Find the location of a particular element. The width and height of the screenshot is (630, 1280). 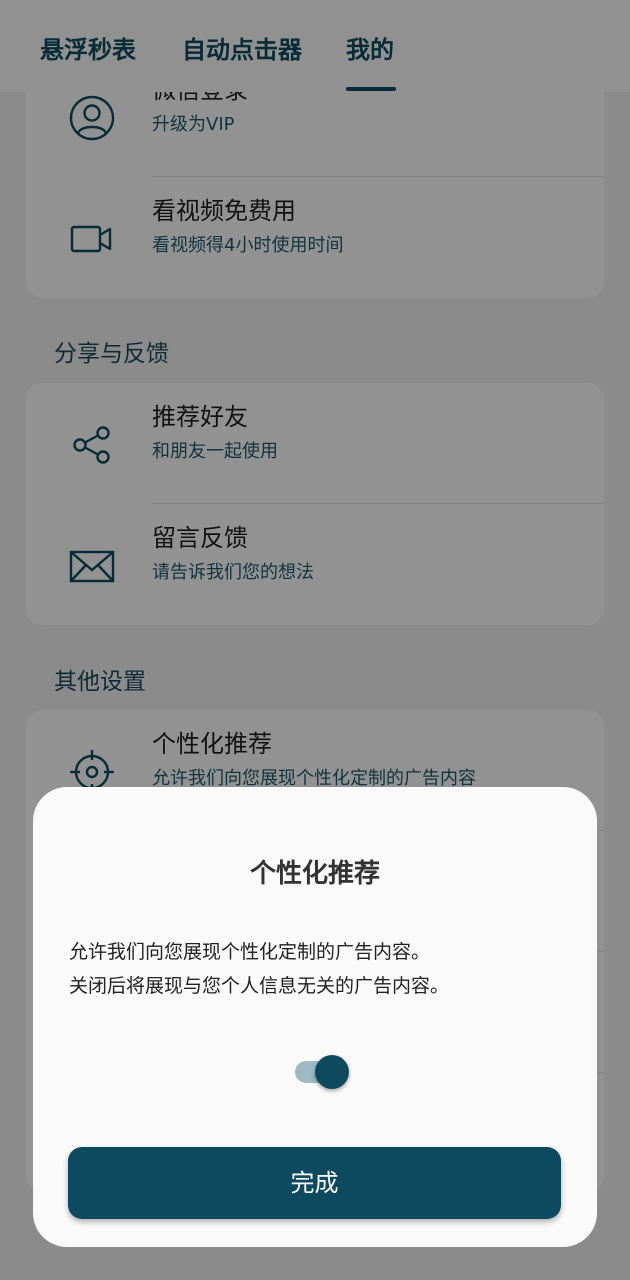

done-button: 完成 is located at coordinates (314, 1183).